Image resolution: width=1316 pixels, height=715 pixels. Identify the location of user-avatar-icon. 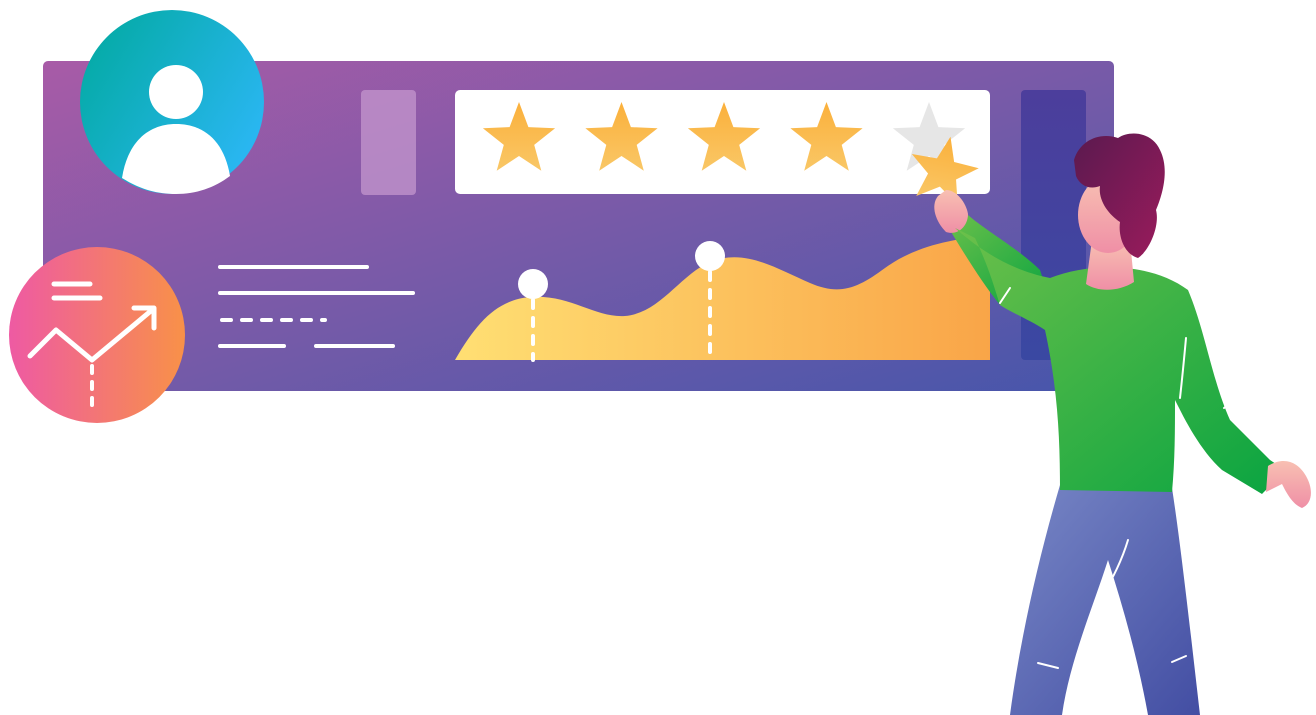
(172, 102).